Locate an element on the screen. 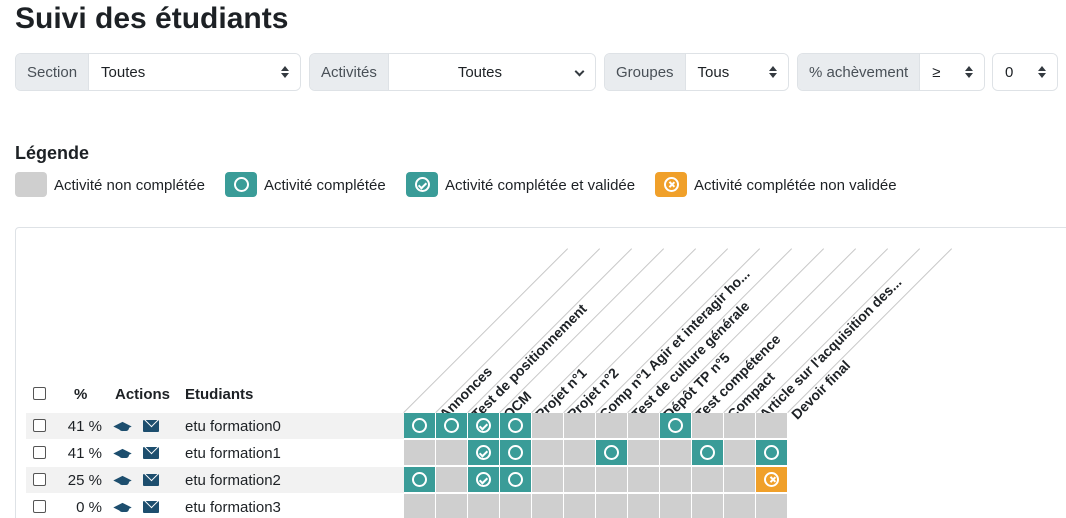 The image size is (1066, 518). legend-swatch-not-completed is located at coordinates (31, 184).